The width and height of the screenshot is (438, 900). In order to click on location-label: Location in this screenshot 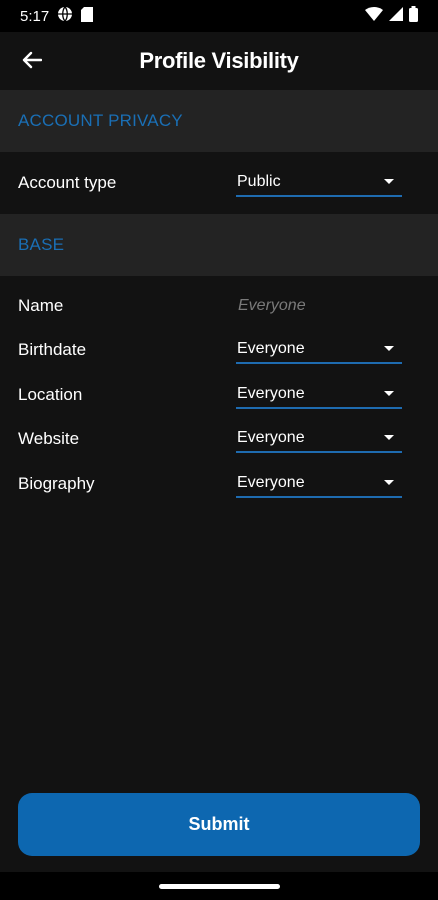, I will do `click(50, 394)`.